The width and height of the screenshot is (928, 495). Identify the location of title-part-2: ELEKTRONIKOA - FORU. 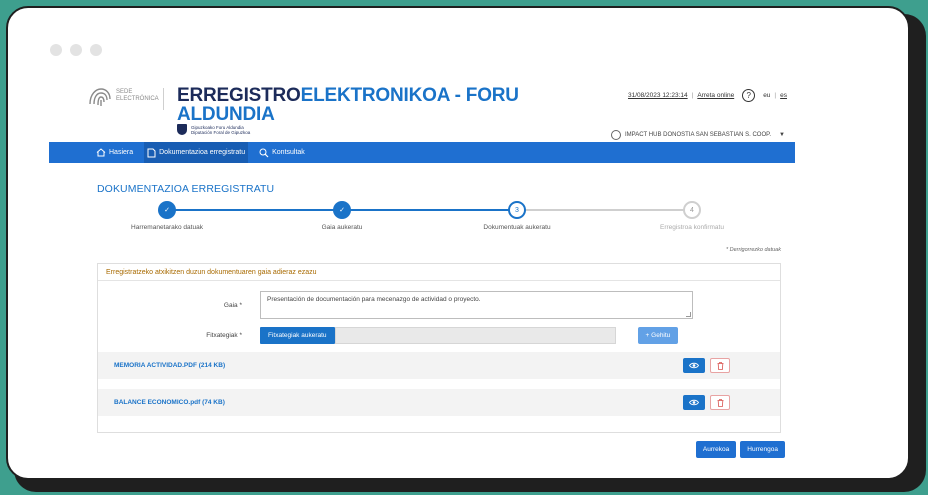
(409, 95).